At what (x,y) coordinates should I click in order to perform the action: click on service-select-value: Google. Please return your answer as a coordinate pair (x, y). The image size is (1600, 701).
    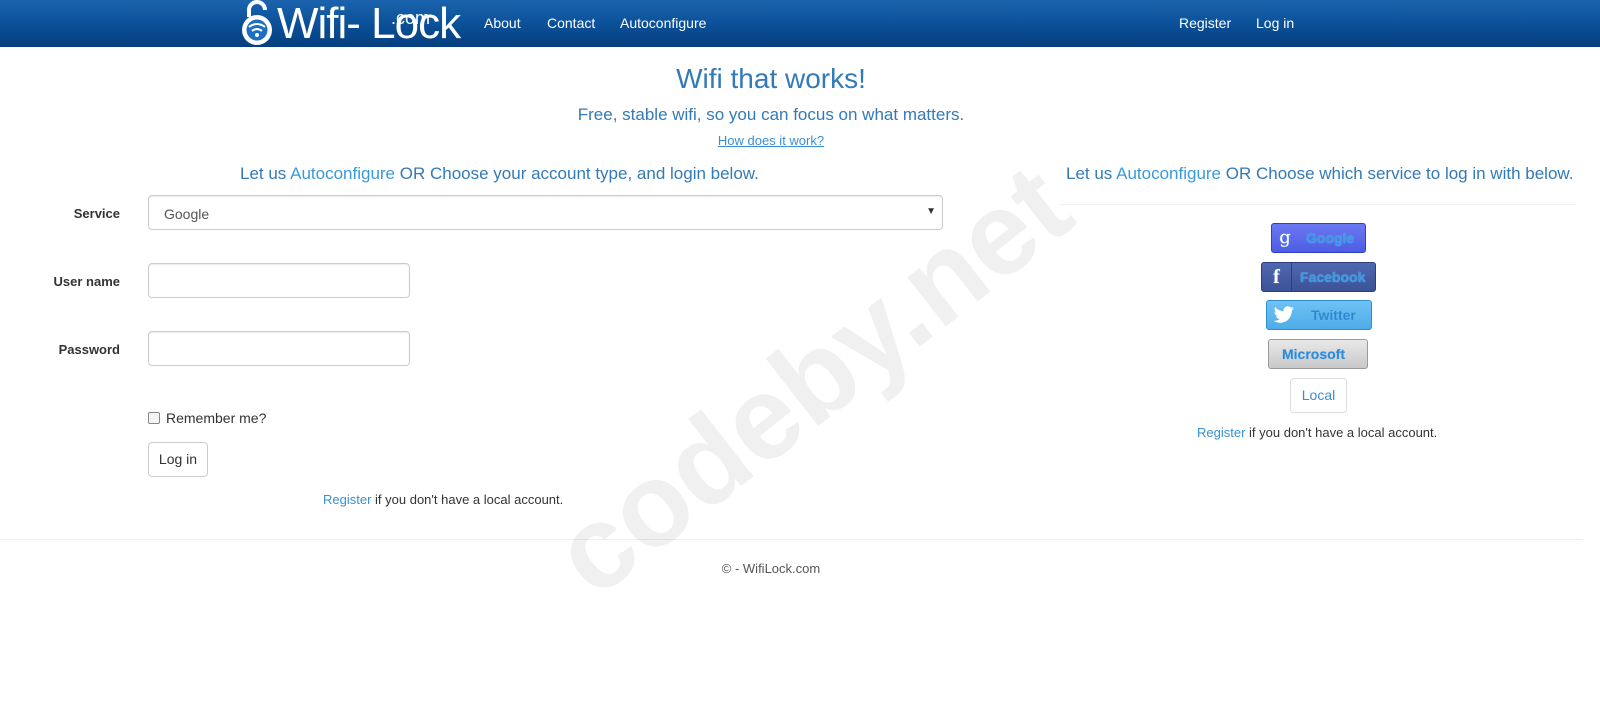
    Looking at the image, I should click on (187, 214).